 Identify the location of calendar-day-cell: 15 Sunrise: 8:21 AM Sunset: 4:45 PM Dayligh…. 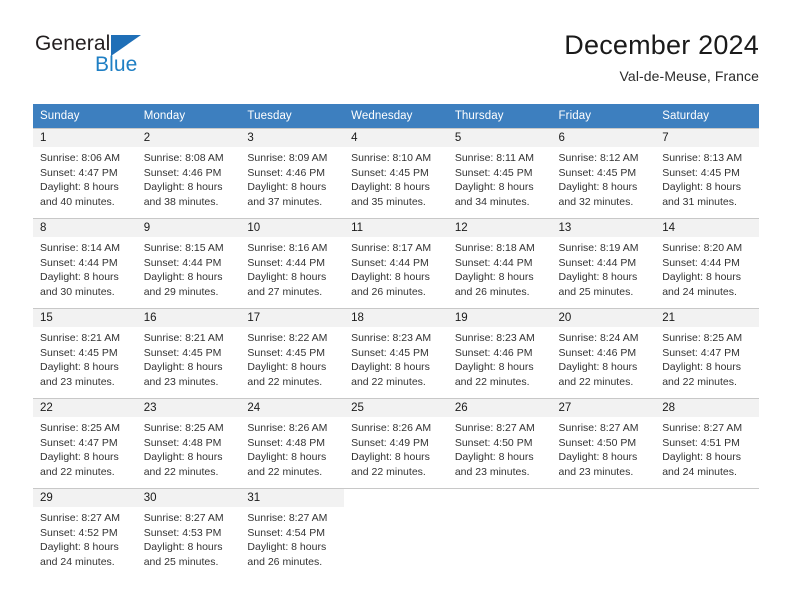
(85, 353).